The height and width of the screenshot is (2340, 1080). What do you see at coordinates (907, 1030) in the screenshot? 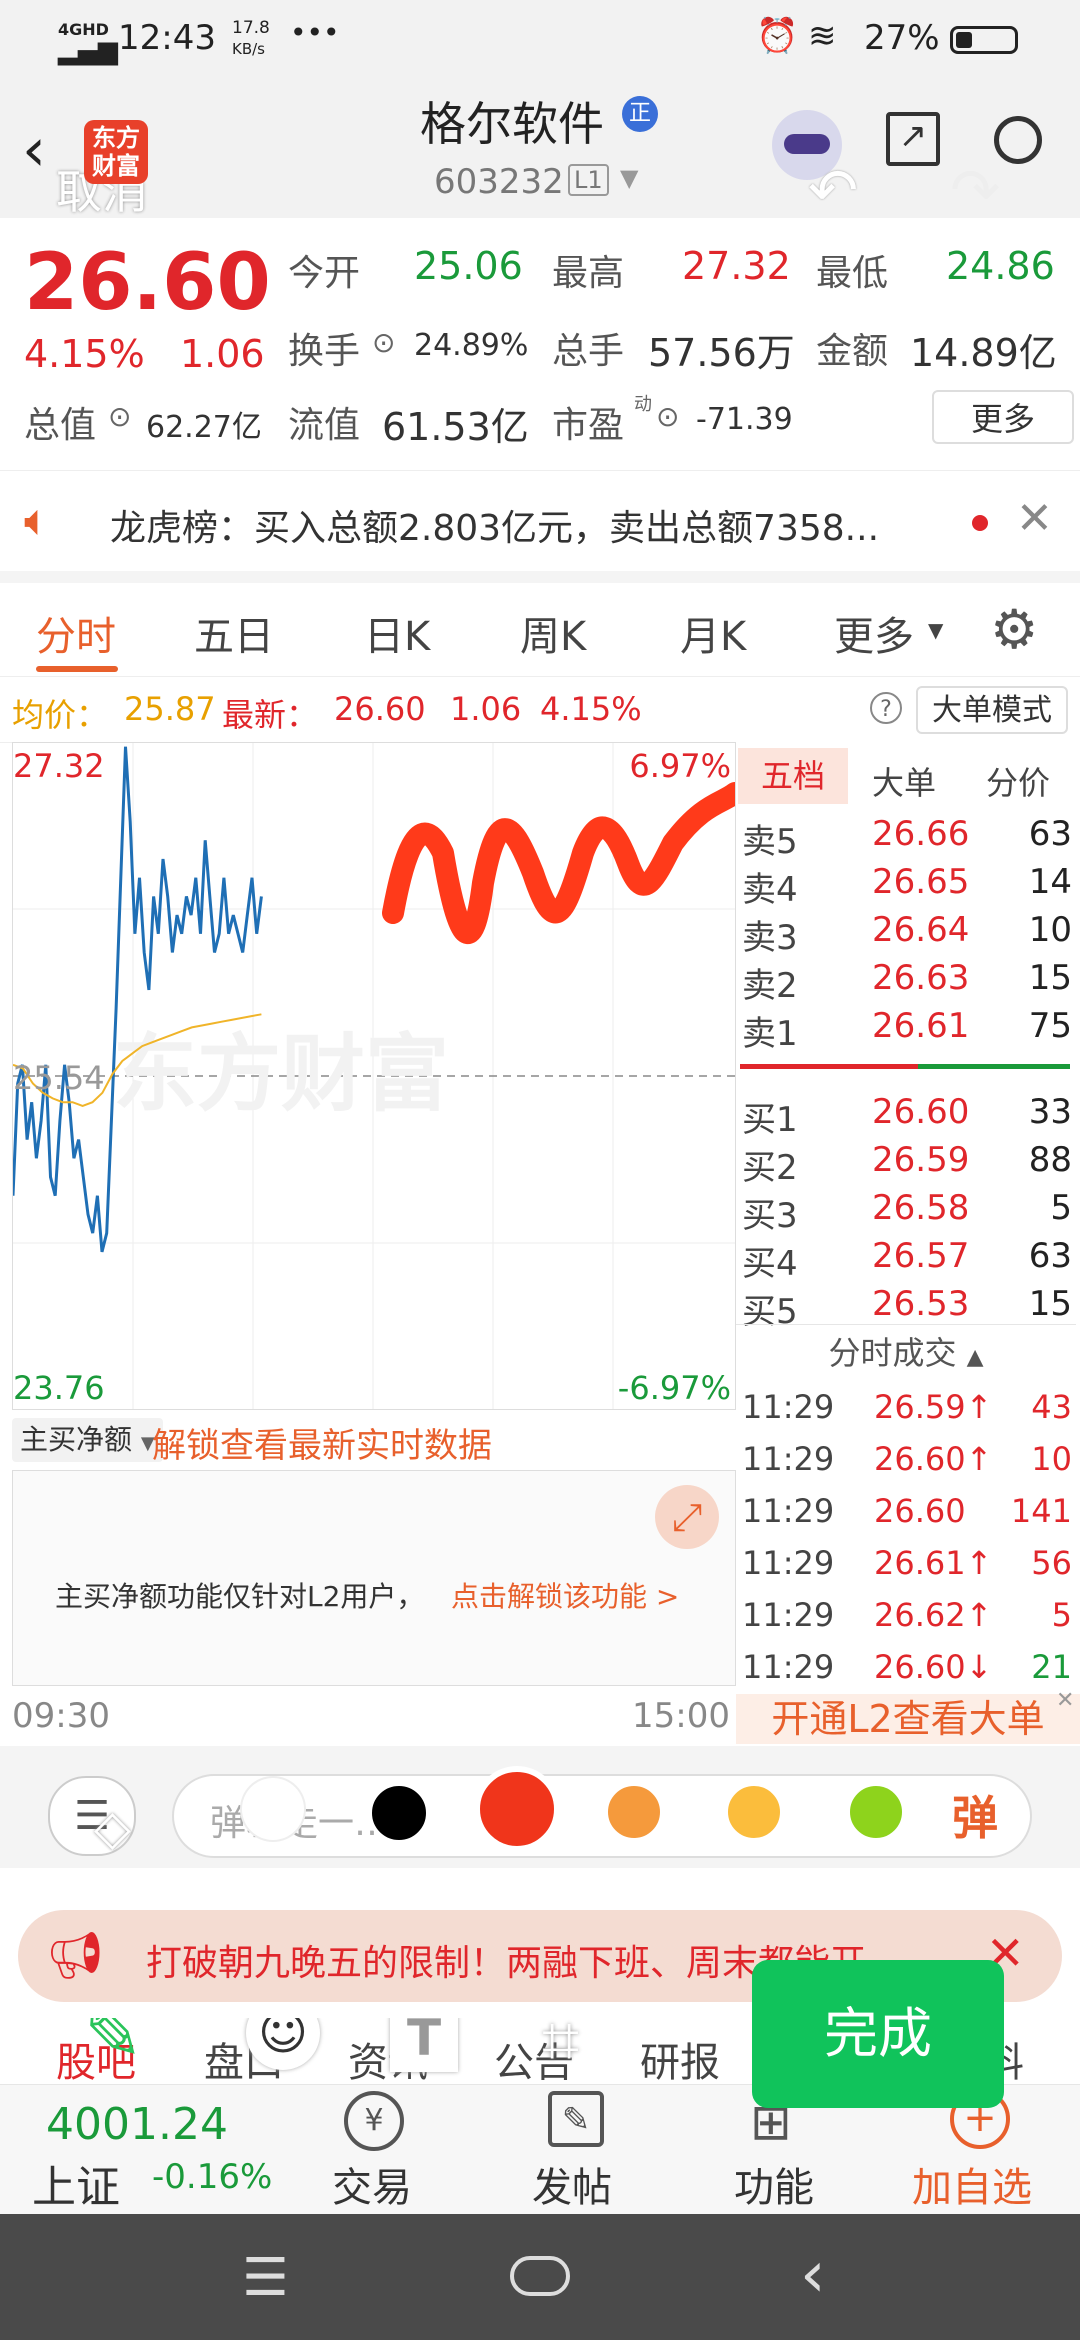
I see `ask-row: 卖1 26.61 75` at bounding box center [907, 1030].